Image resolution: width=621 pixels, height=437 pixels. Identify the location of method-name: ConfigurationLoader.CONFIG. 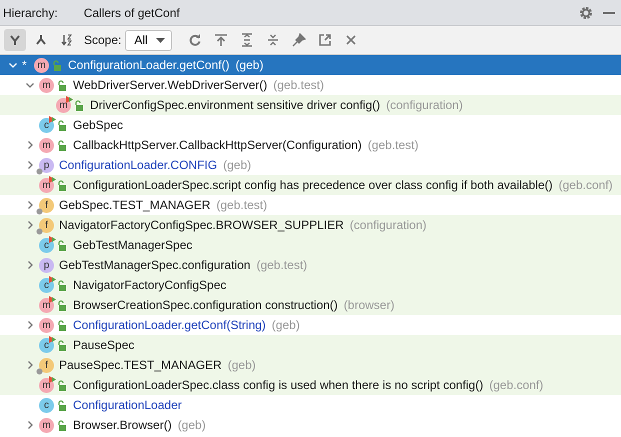
(138, 165).